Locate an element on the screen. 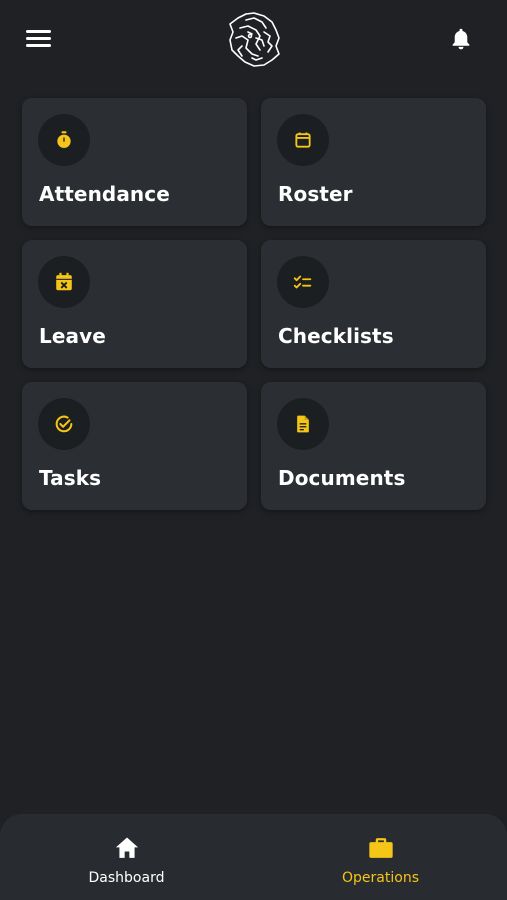  tasks-tile: Tasks is located at coordinates (134, 446).